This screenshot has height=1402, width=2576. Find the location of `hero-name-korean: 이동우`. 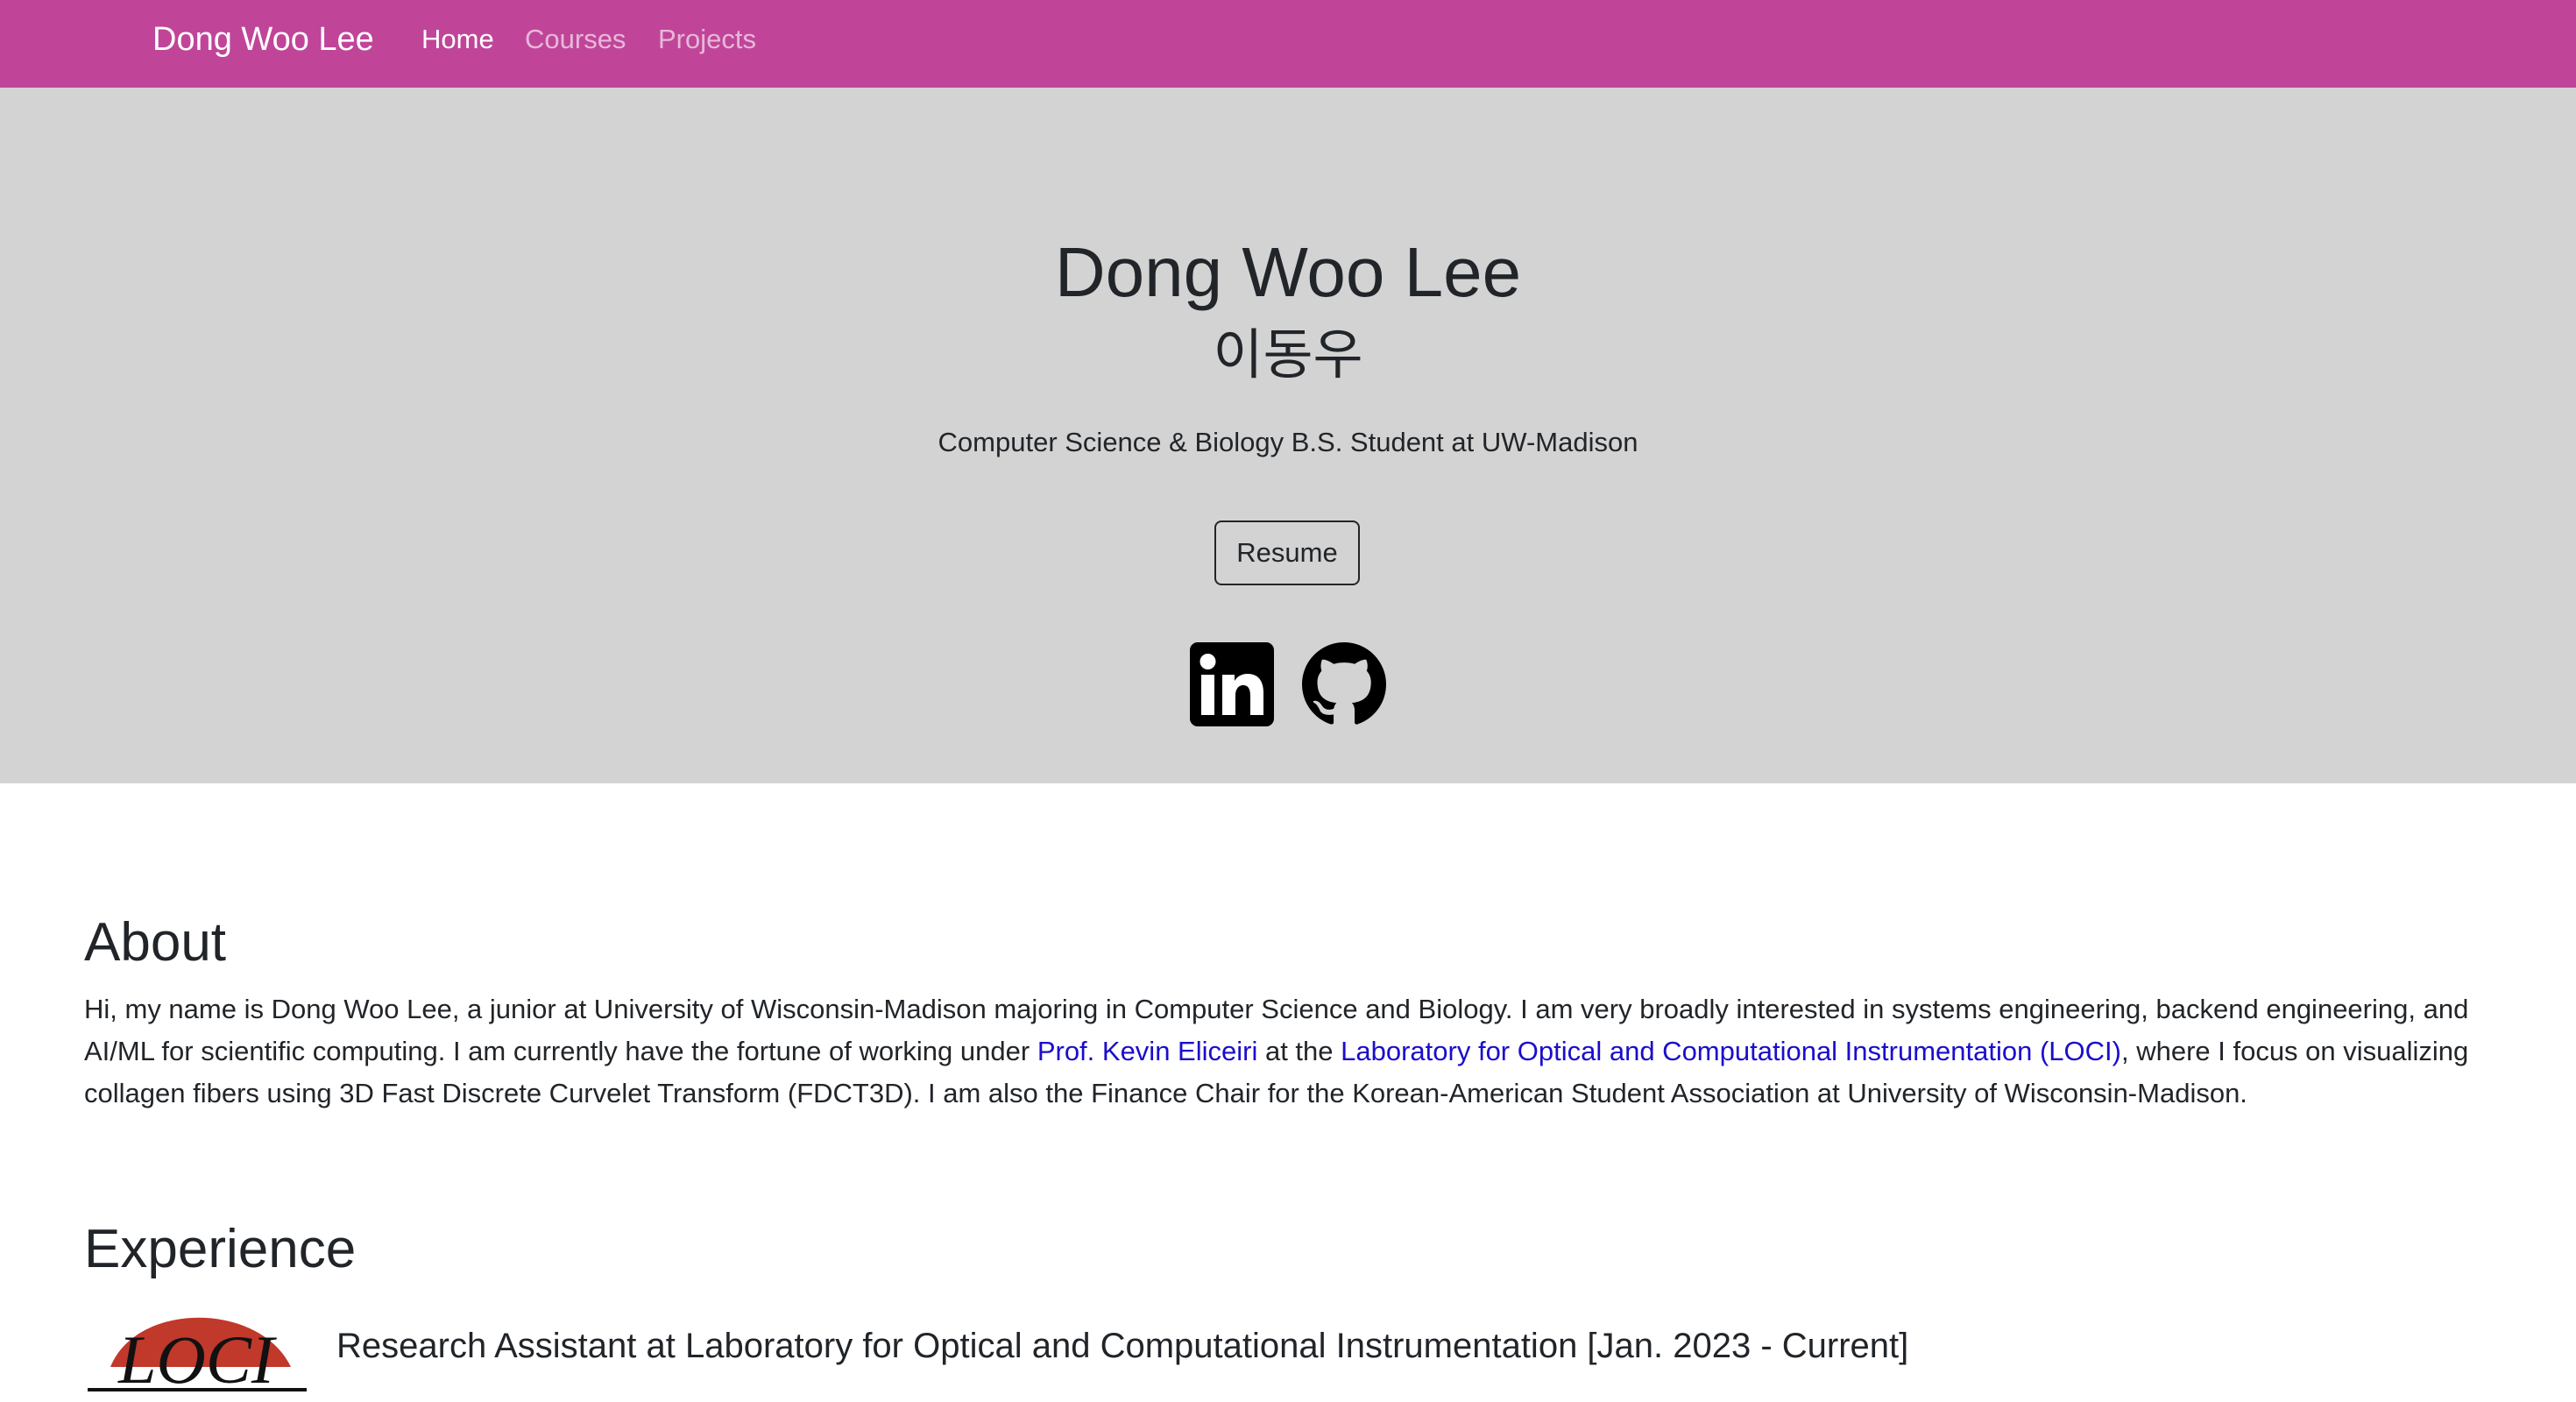

hero-name-korean: 이동우 is located at coordinates (1288, 355).